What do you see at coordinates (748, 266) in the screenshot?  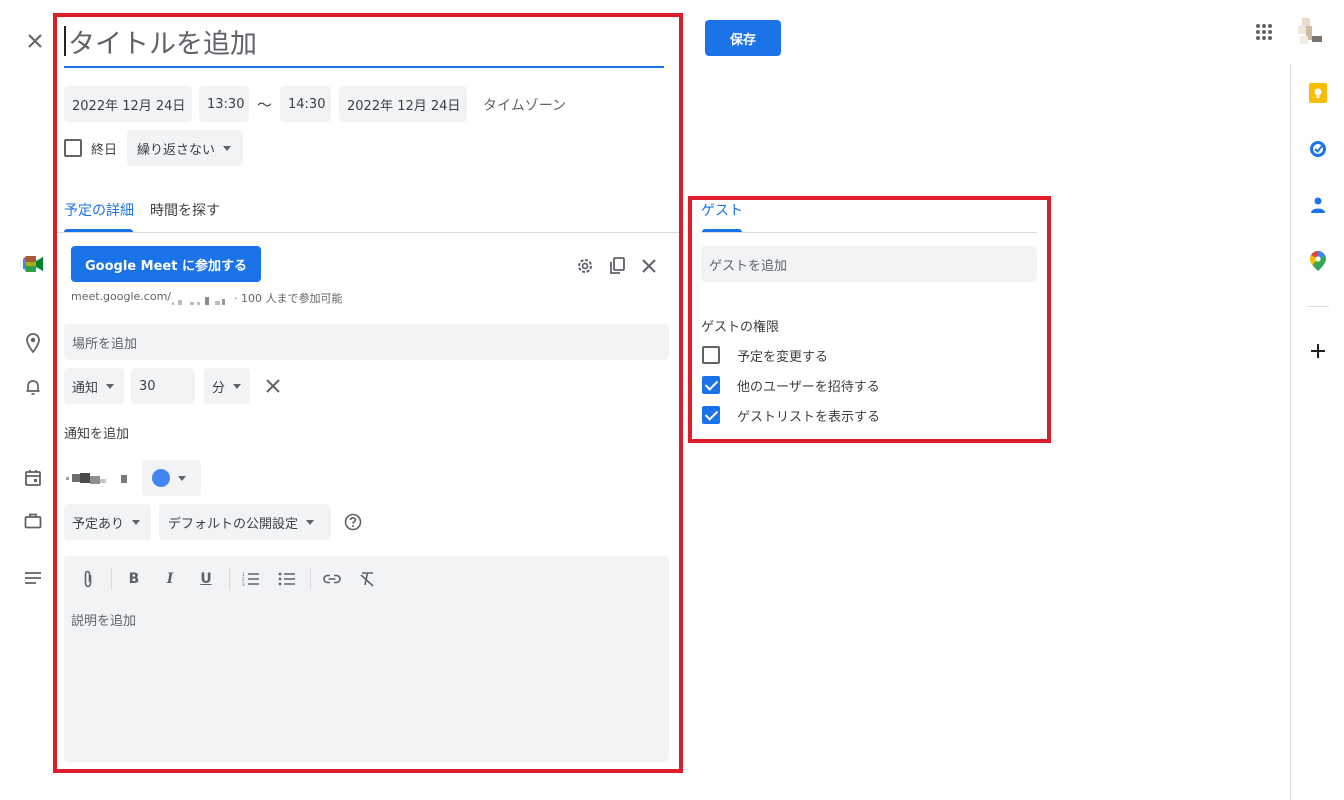 I see `add-guest-placeholder: ゲストを追加` at bounding box center [748, 266].